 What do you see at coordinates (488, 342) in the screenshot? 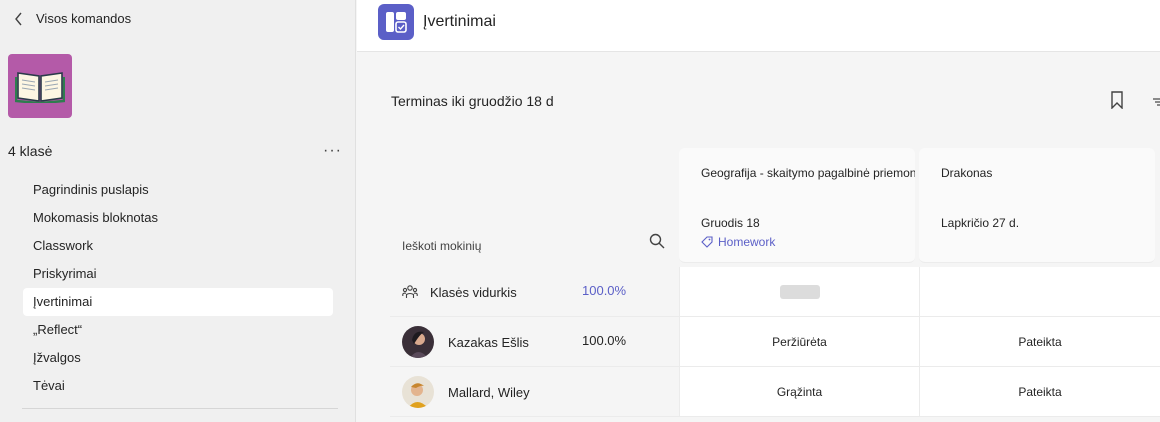
I see `row-name: Kazakas Ešlis` at bounding box center [488, 342].